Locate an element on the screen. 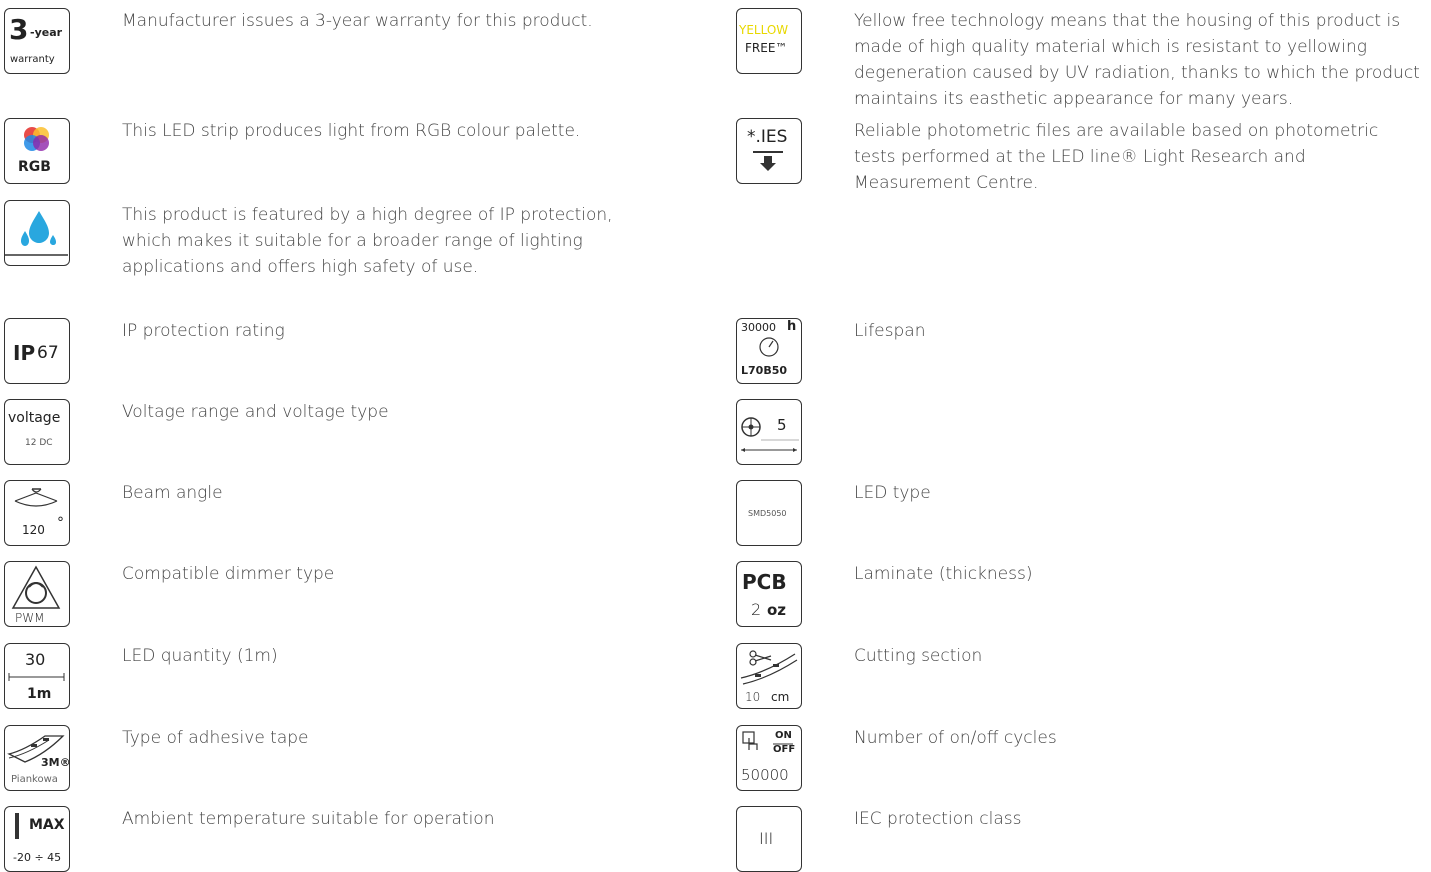  voltage-description: Voltage range and voltage type is located at coordinates (255, 412).